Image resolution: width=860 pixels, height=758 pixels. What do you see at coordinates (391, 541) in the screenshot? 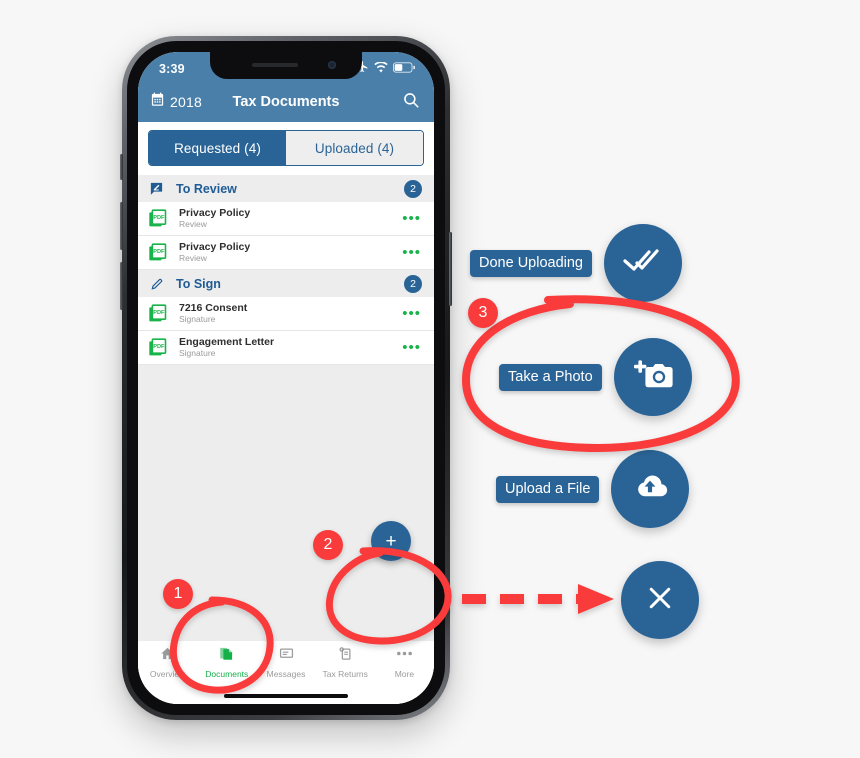
I see `fab-plus-button: +` at bounding box center [391, 541].